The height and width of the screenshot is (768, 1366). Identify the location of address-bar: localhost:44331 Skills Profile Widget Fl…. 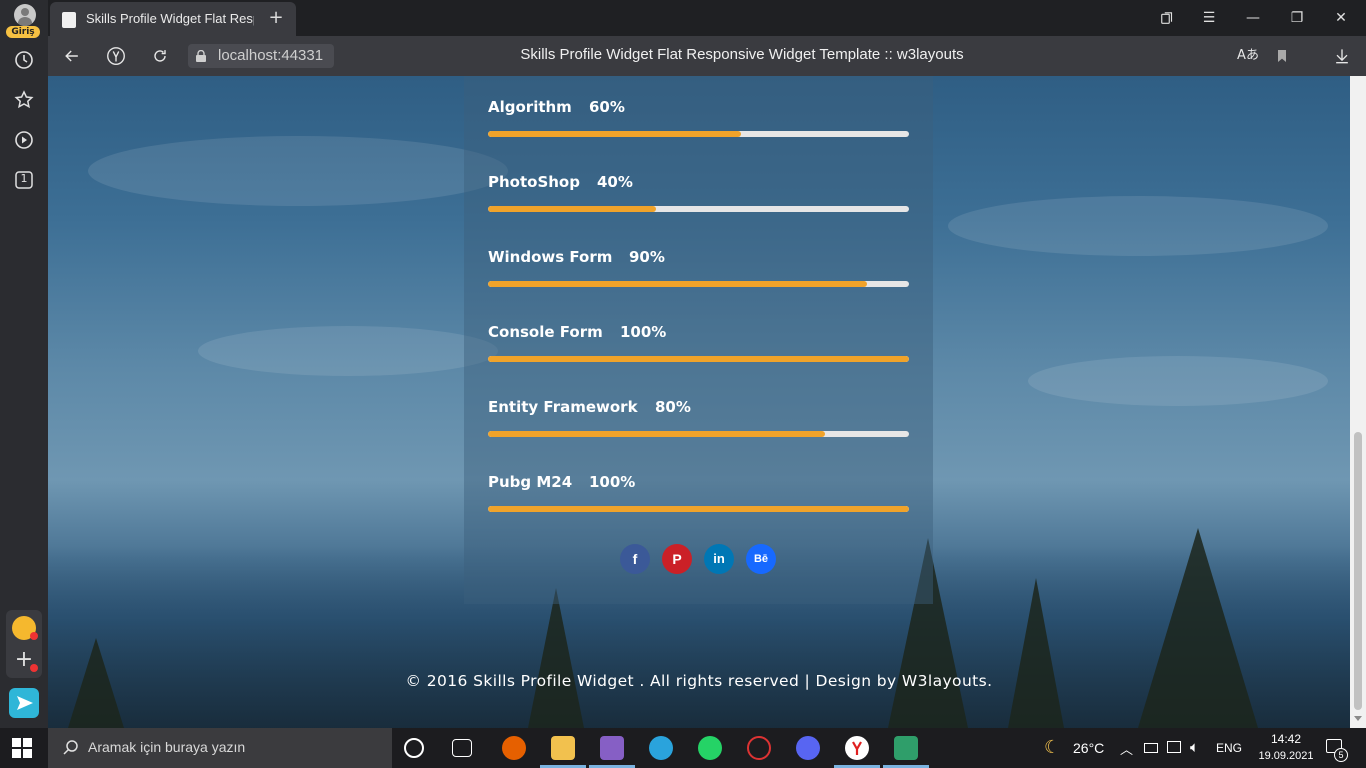
(707, 56).